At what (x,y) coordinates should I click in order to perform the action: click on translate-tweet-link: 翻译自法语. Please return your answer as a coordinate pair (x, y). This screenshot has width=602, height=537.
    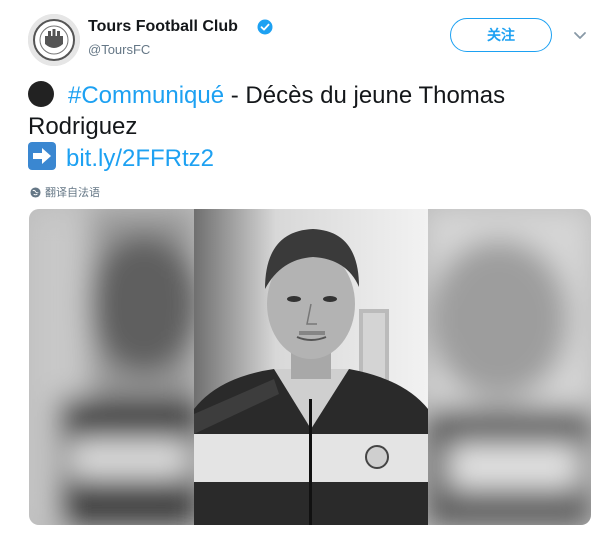
    Looking at the image, I should click on (65, 192).